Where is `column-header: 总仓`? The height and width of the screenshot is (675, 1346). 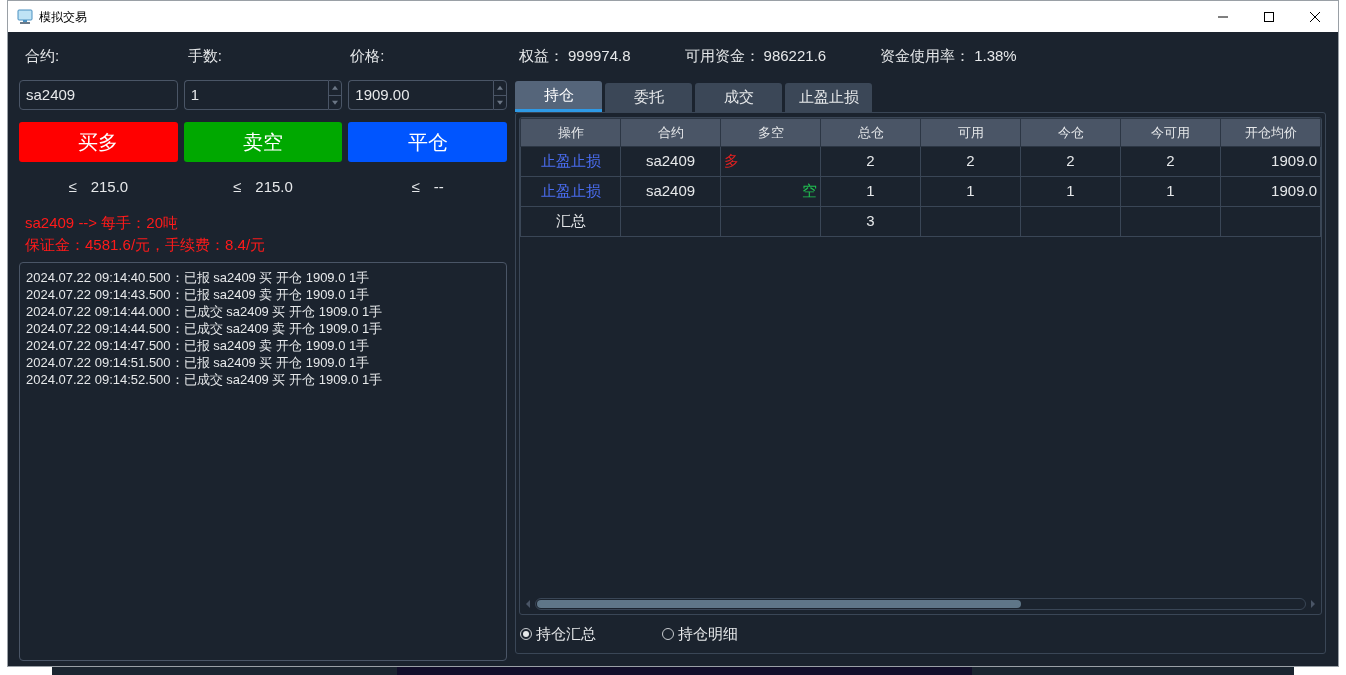
column-header: 总仓 is located at coordinates (870, 132).